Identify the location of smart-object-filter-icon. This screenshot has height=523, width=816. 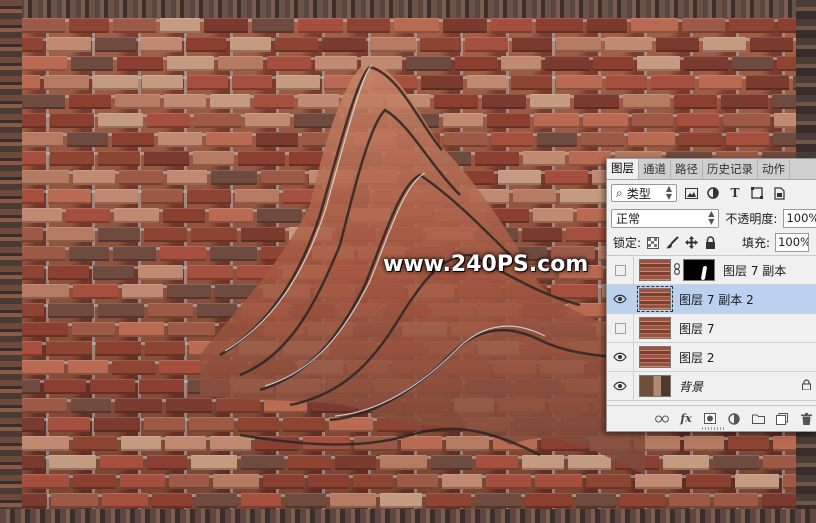
(779, 193).